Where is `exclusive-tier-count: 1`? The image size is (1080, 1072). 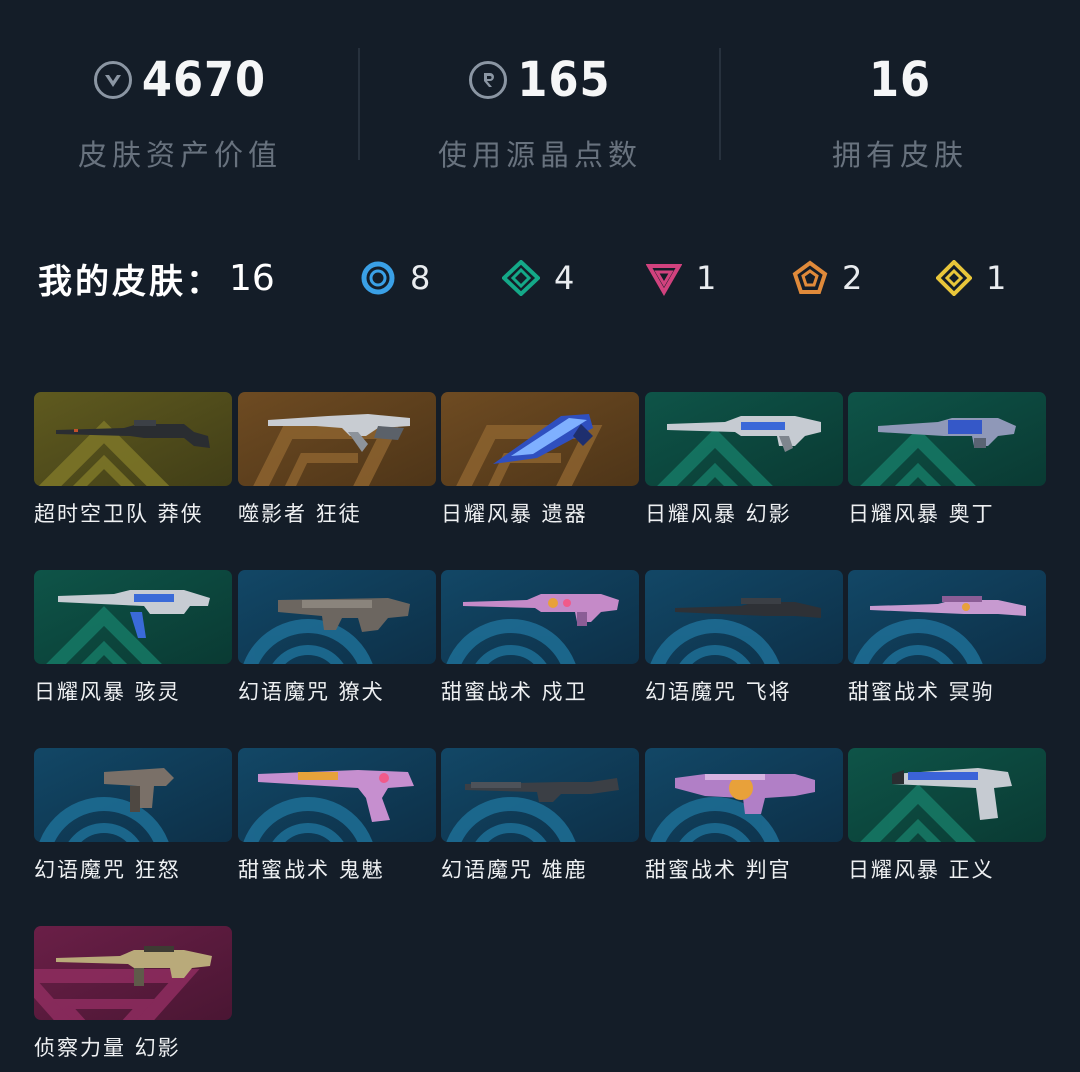 exclusive-tier-count: 1 is located at coordinates (996, 278).